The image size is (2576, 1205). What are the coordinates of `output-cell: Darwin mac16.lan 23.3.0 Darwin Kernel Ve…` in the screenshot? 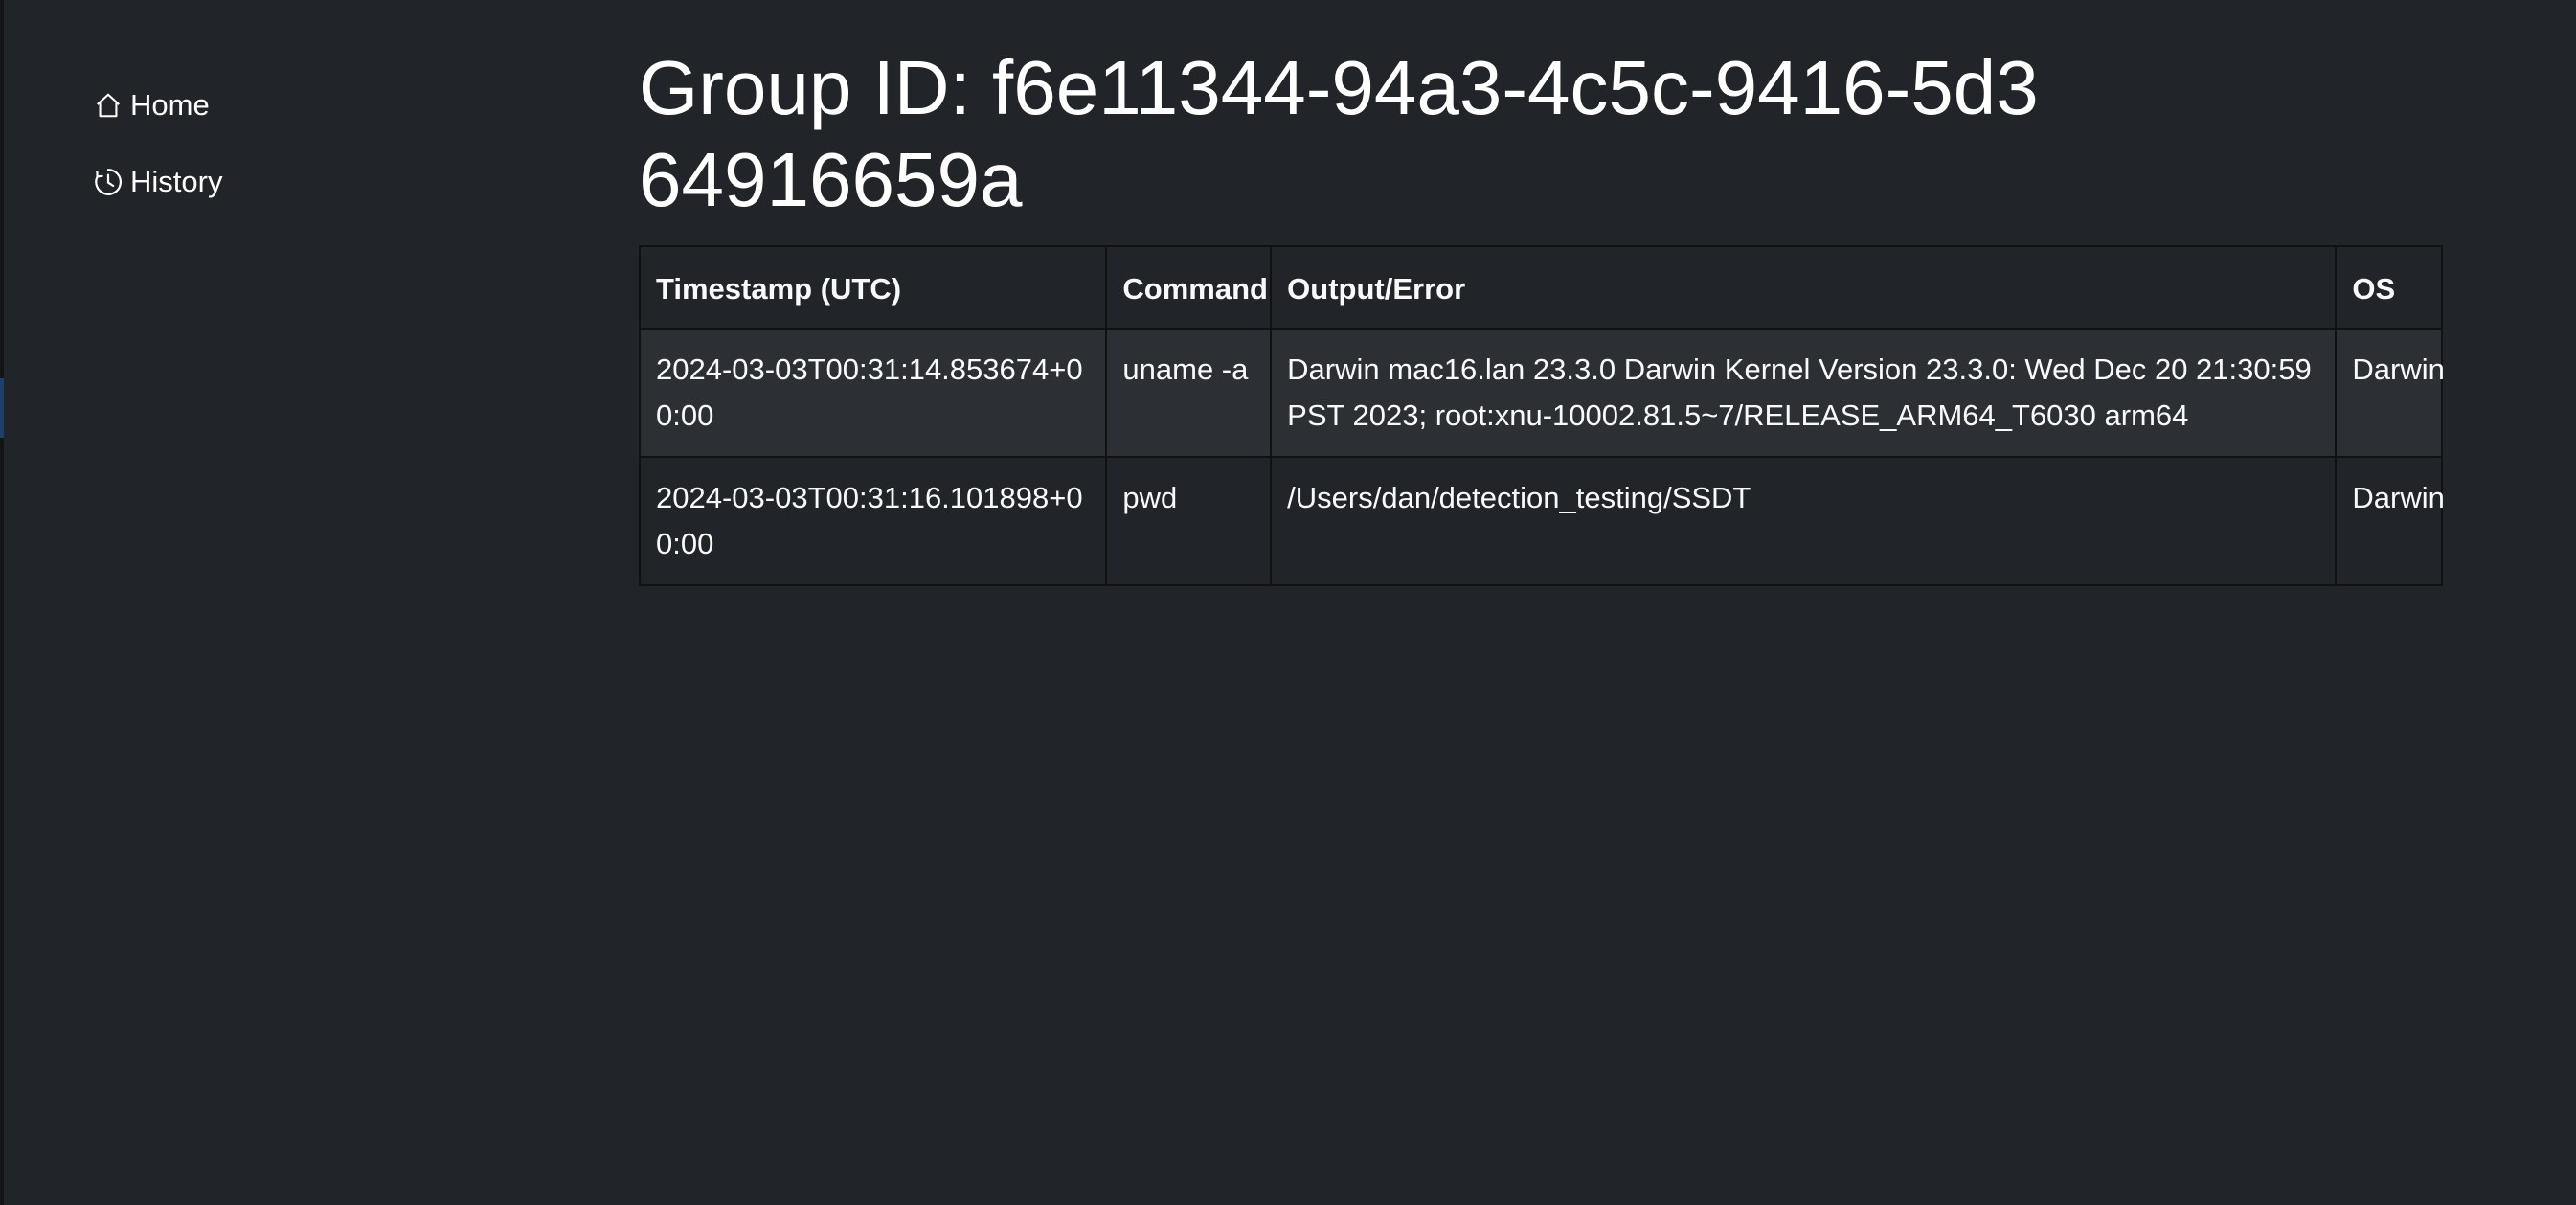 It's located at (1804, 393).